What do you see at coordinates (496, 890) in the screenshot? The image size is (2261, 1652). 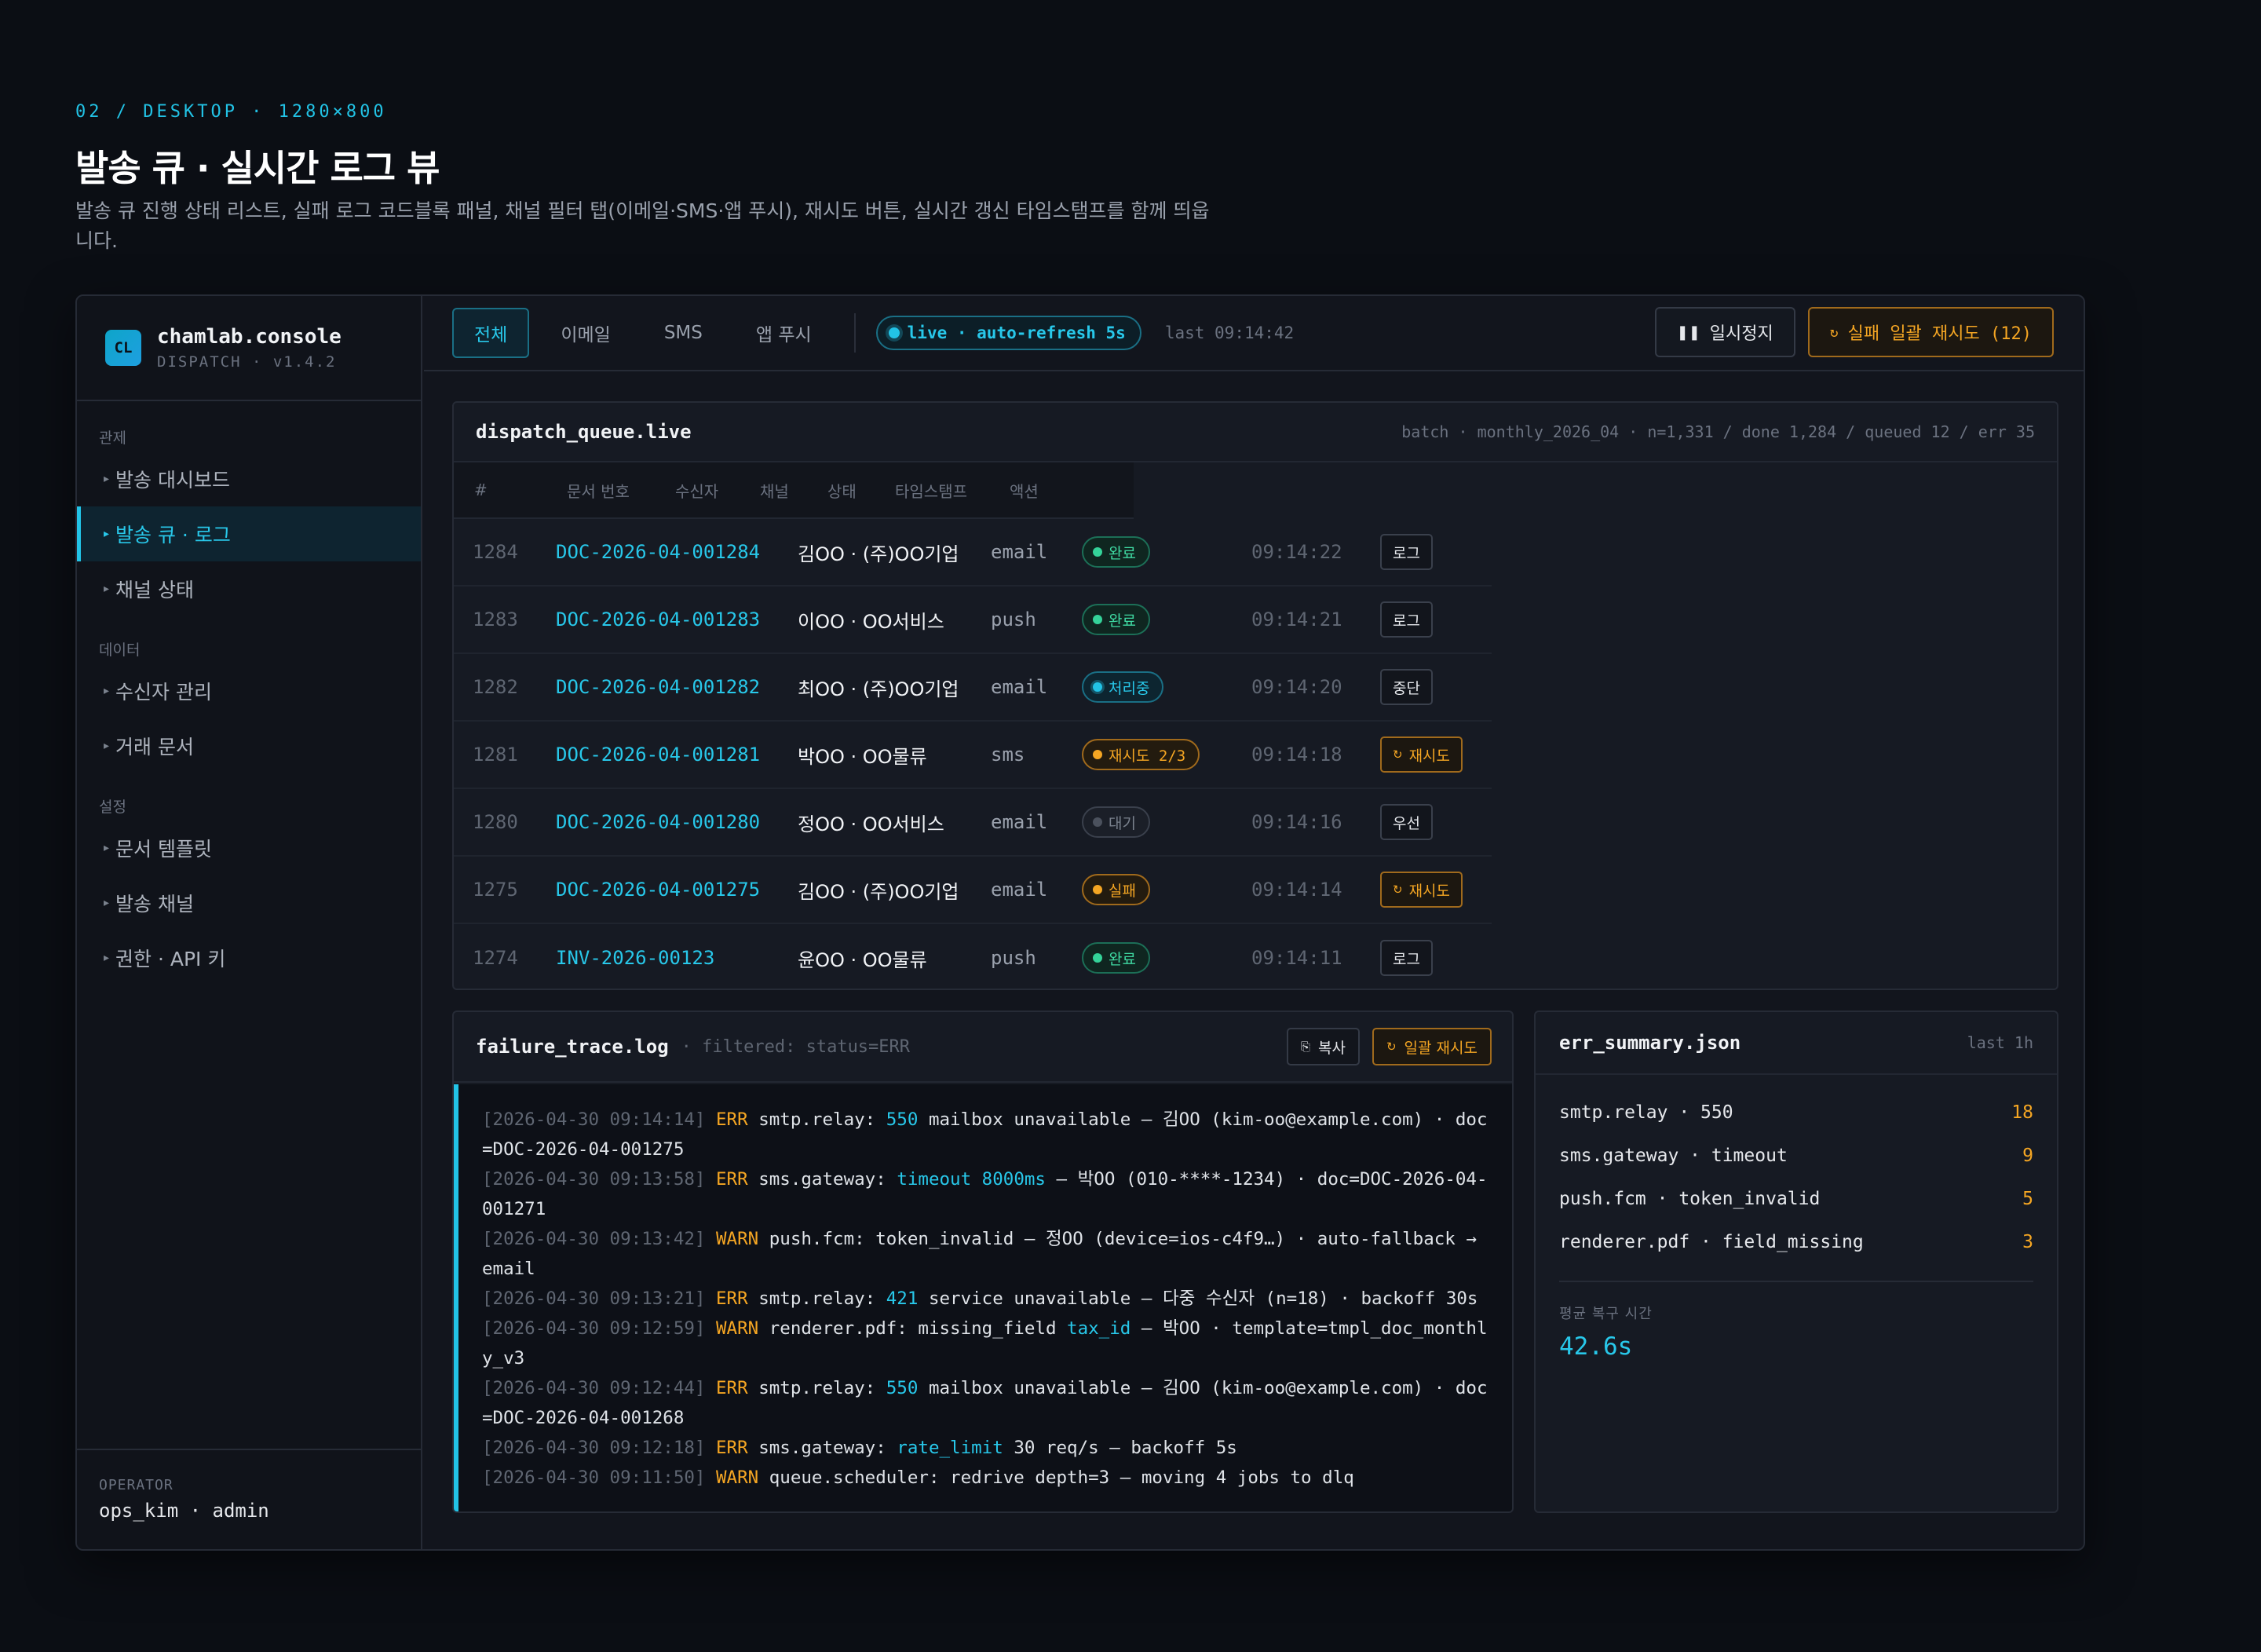 I see `row-number: 1275` at bounding box center [496, 890].